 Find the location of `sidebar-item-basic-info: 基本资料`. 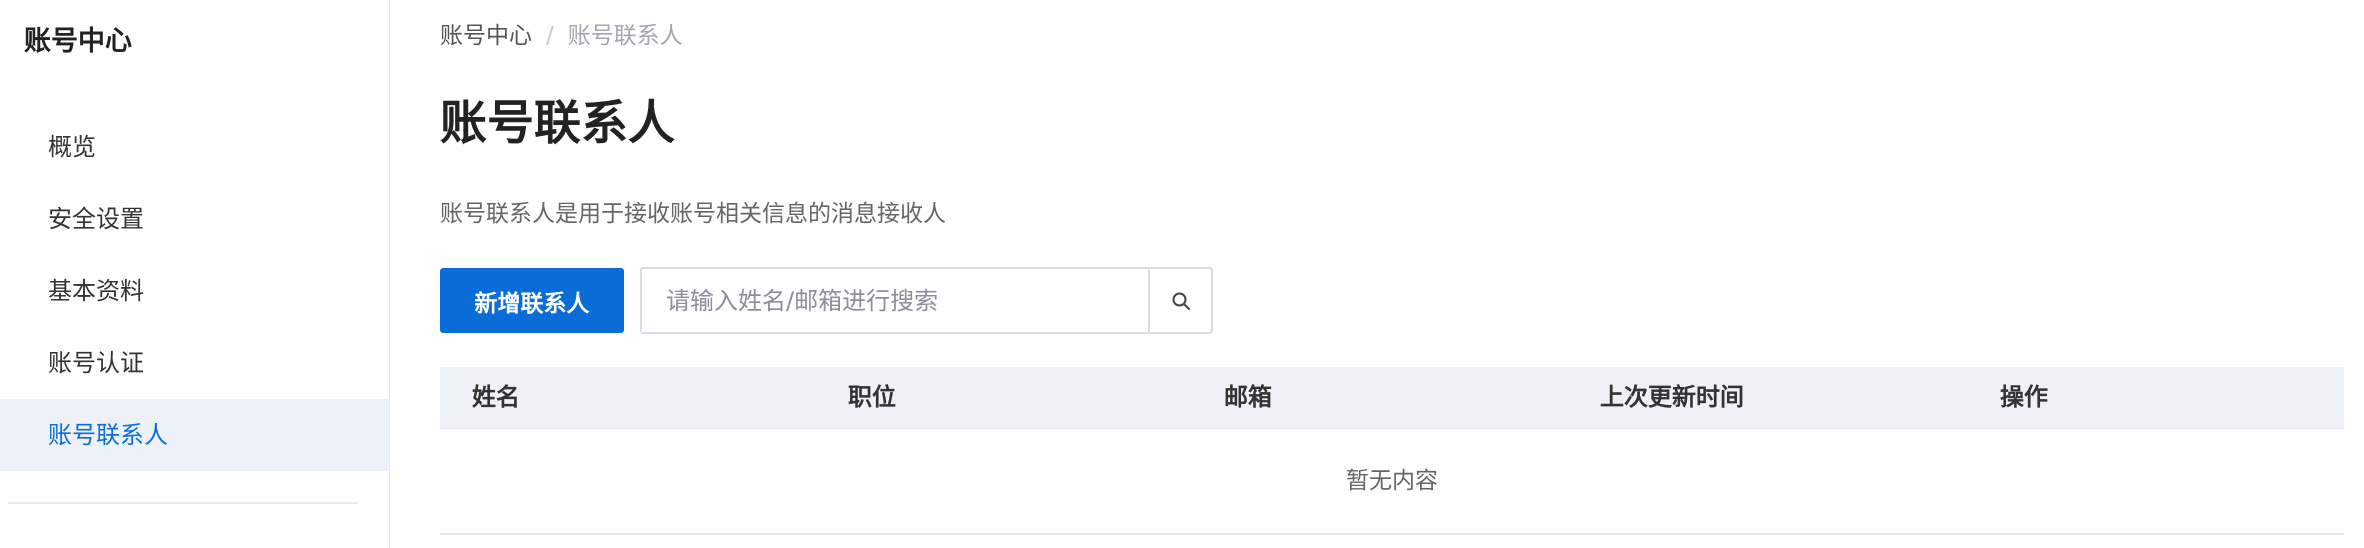

sidebar-item-basic-info: 基本资料 is located at coordinates (194, 291).